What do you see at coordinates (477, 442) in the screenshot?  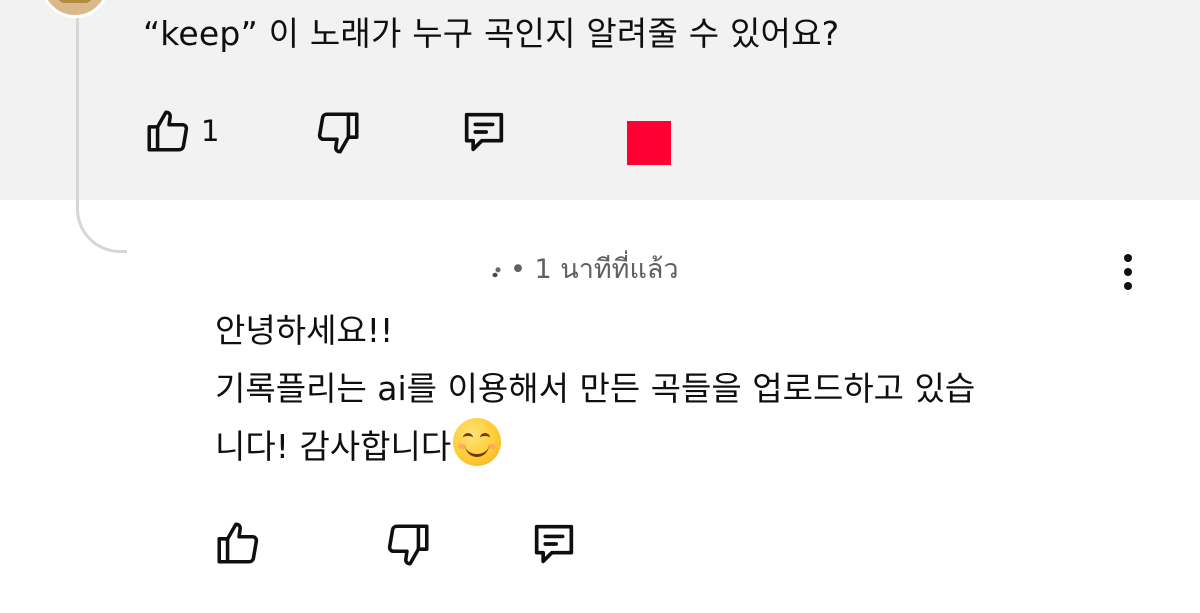 I see `smiling-face-icon` at bounding box center [477, 442].